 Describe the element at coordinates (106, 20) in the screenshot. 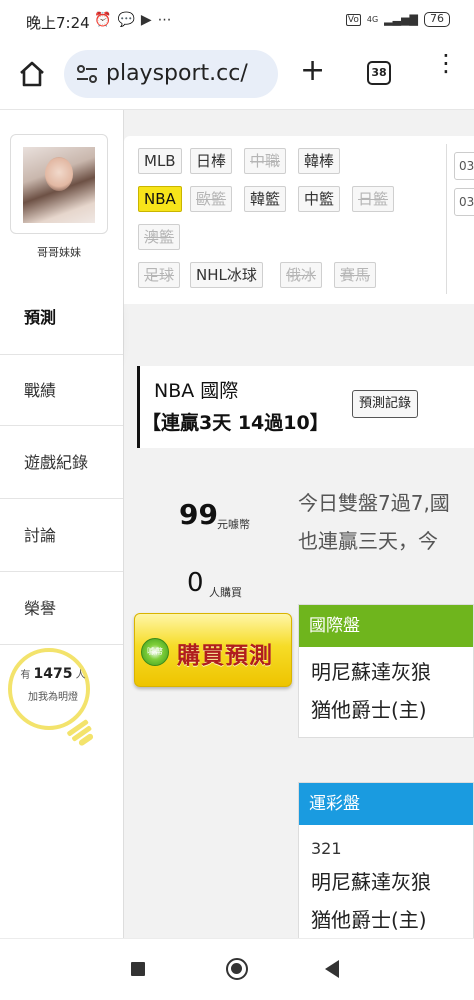

I see `alarm-icon: ⏰` at that location.